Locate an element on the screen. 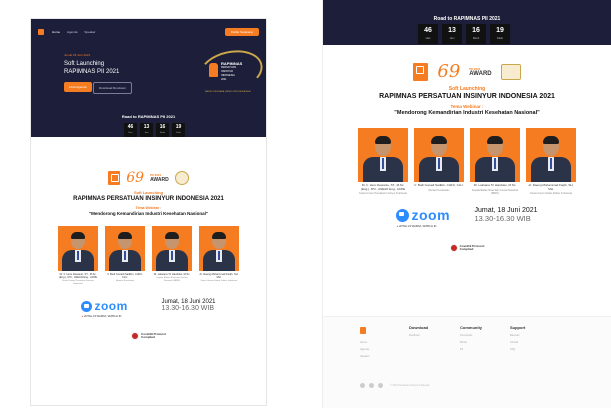 This screenshot has height=408, width=611. footer-link: Berita is located at coordinates (471, 342).